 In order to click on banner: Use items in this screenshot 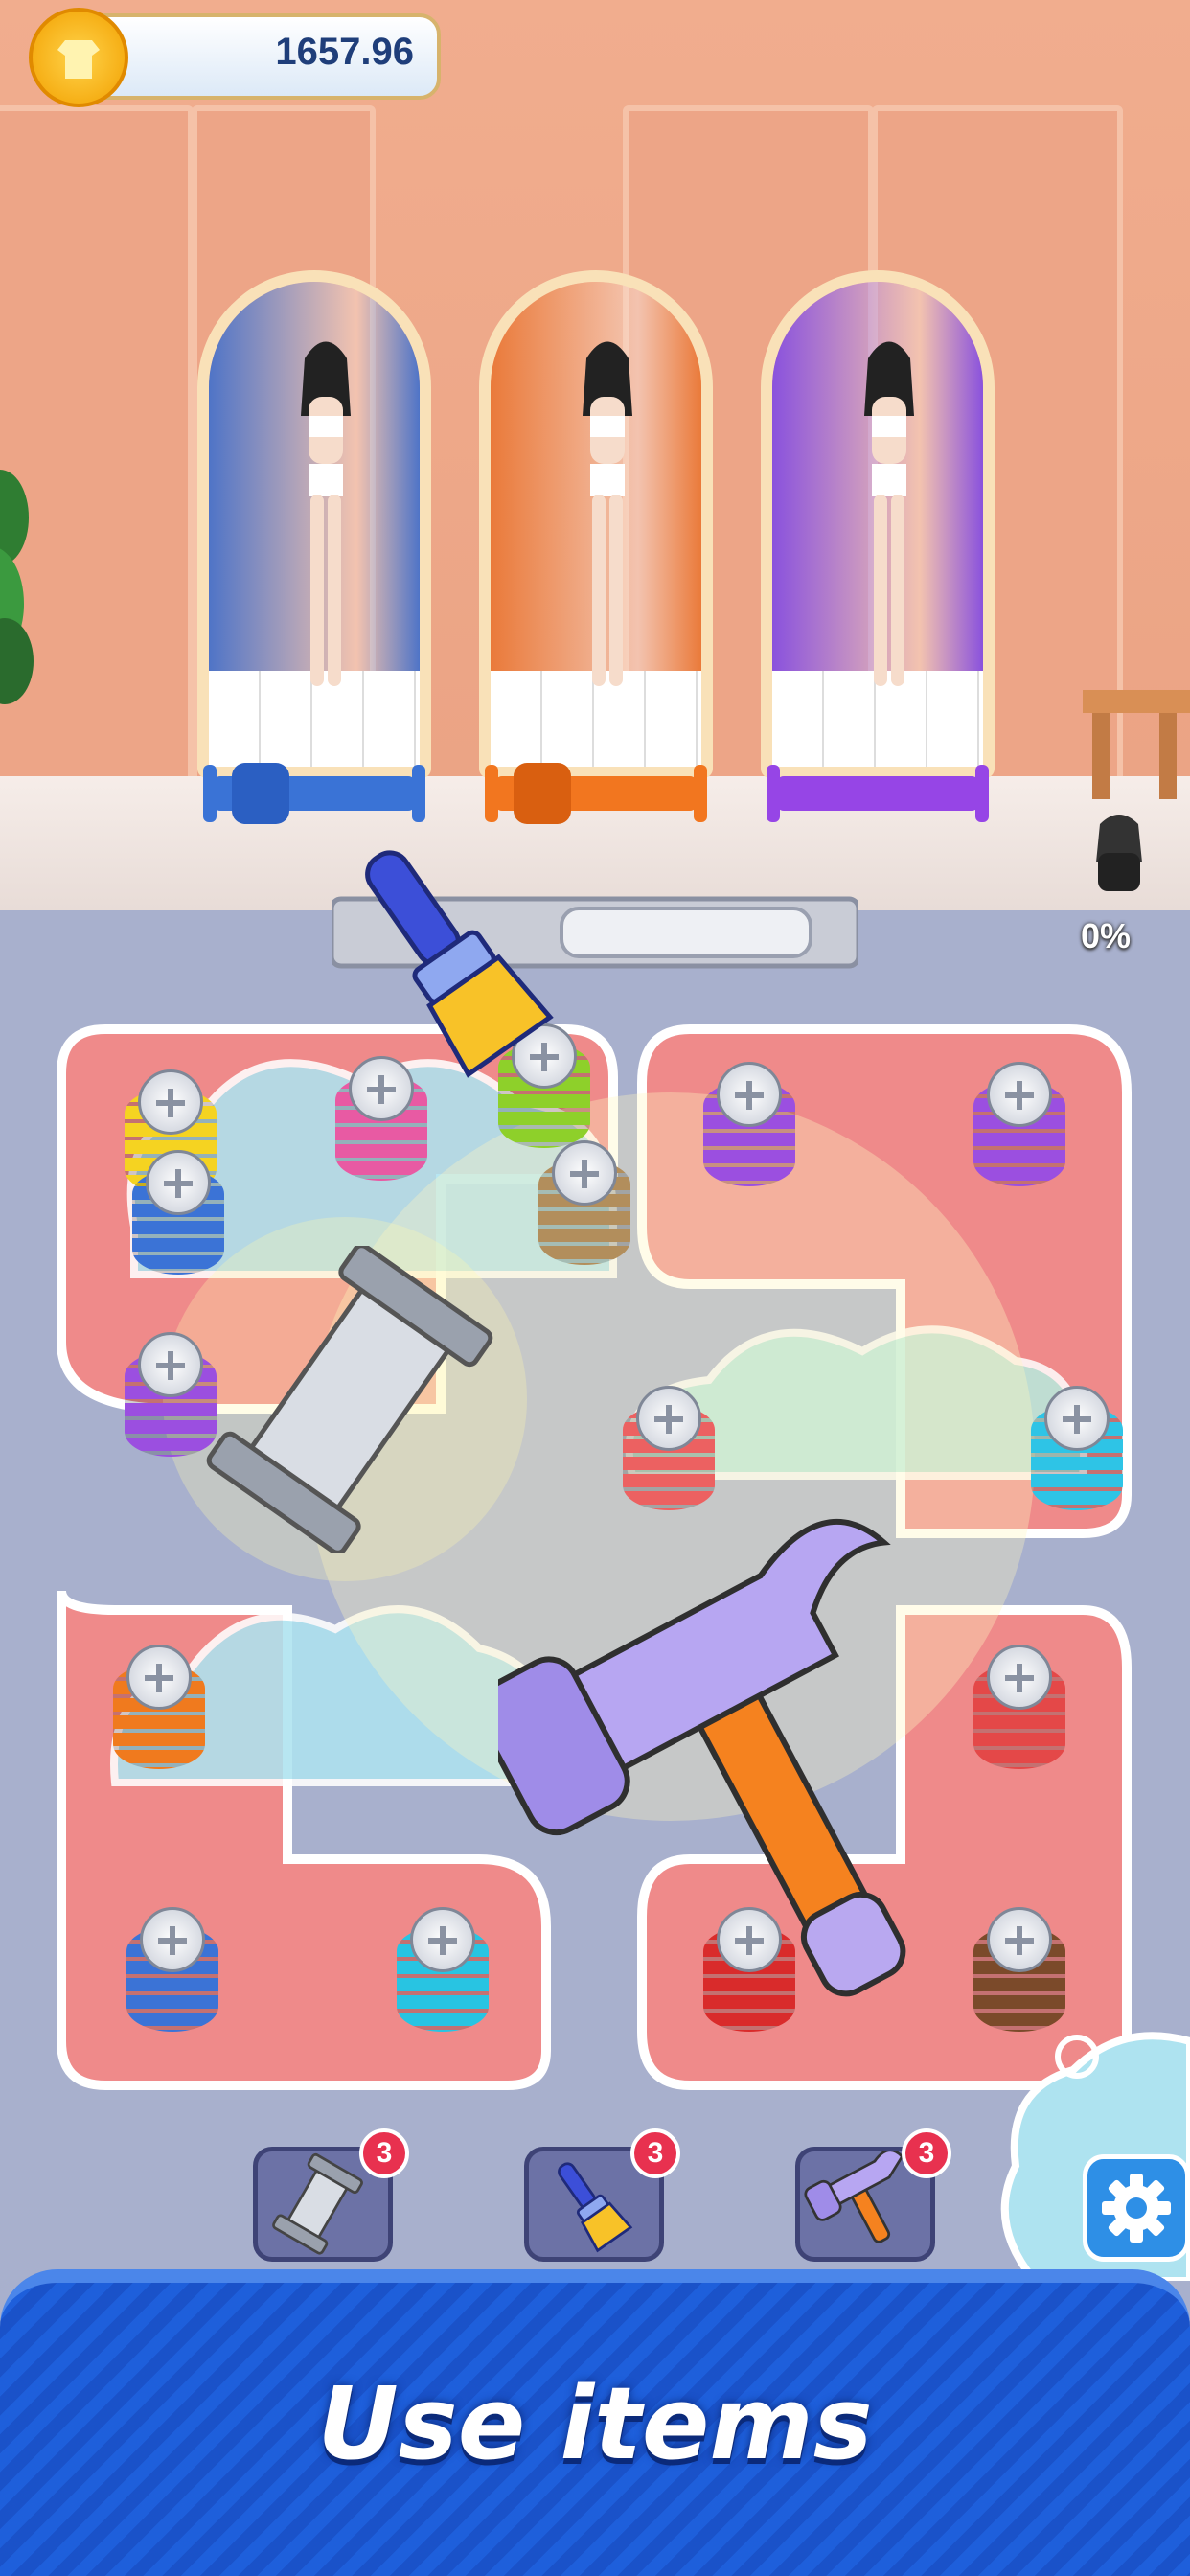, I will do `click(595, 2422)`.